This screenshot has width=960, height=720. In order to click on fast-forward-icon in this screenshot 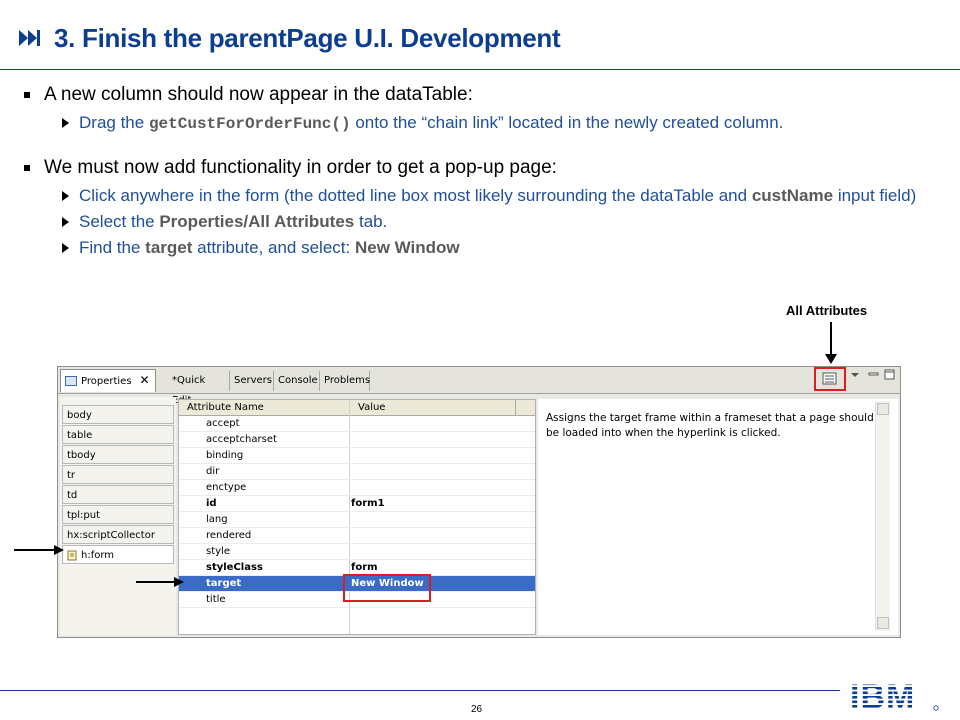, I will do `click(32, 38)`.